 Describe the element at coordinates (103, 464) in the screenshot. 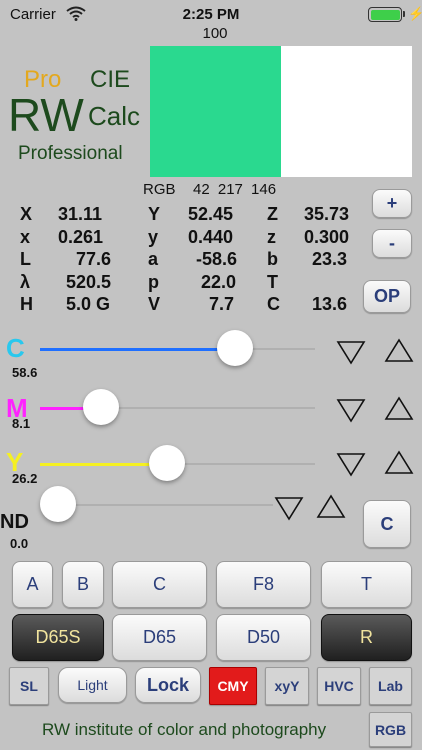

I see `yellow-slider-fill` at that location.